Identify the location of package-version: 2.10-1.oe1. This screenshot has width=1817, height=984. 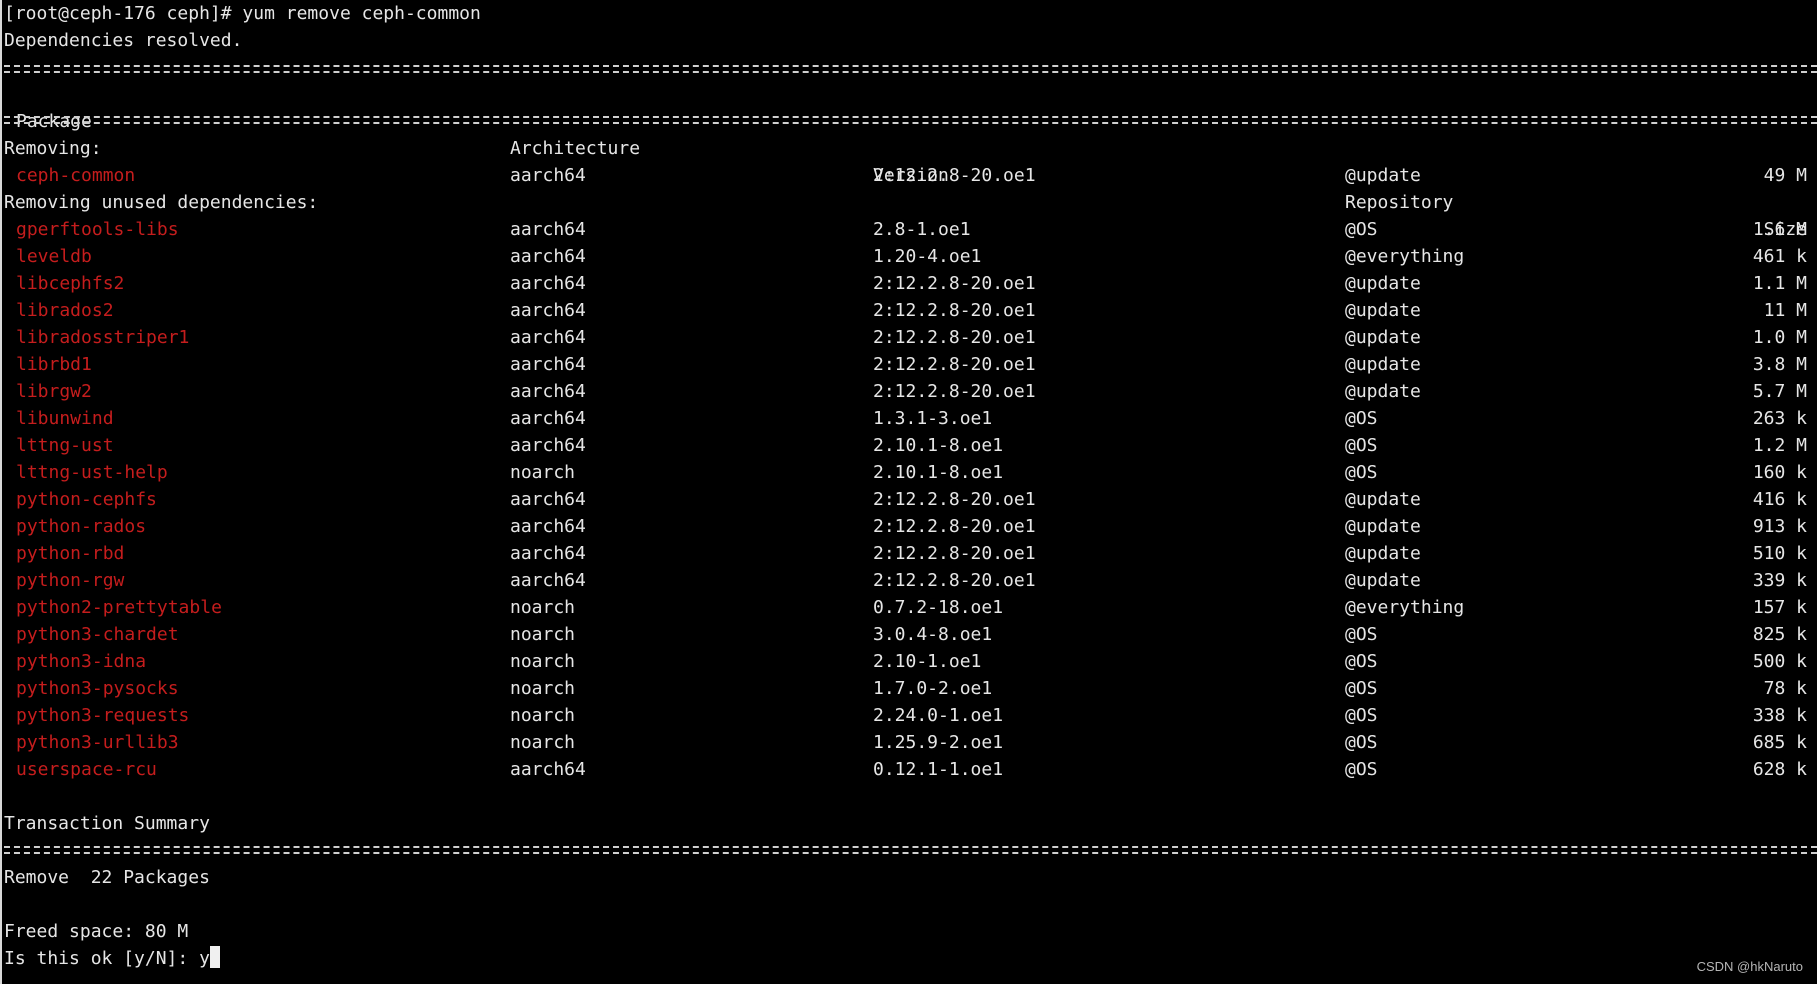
(927, 661).